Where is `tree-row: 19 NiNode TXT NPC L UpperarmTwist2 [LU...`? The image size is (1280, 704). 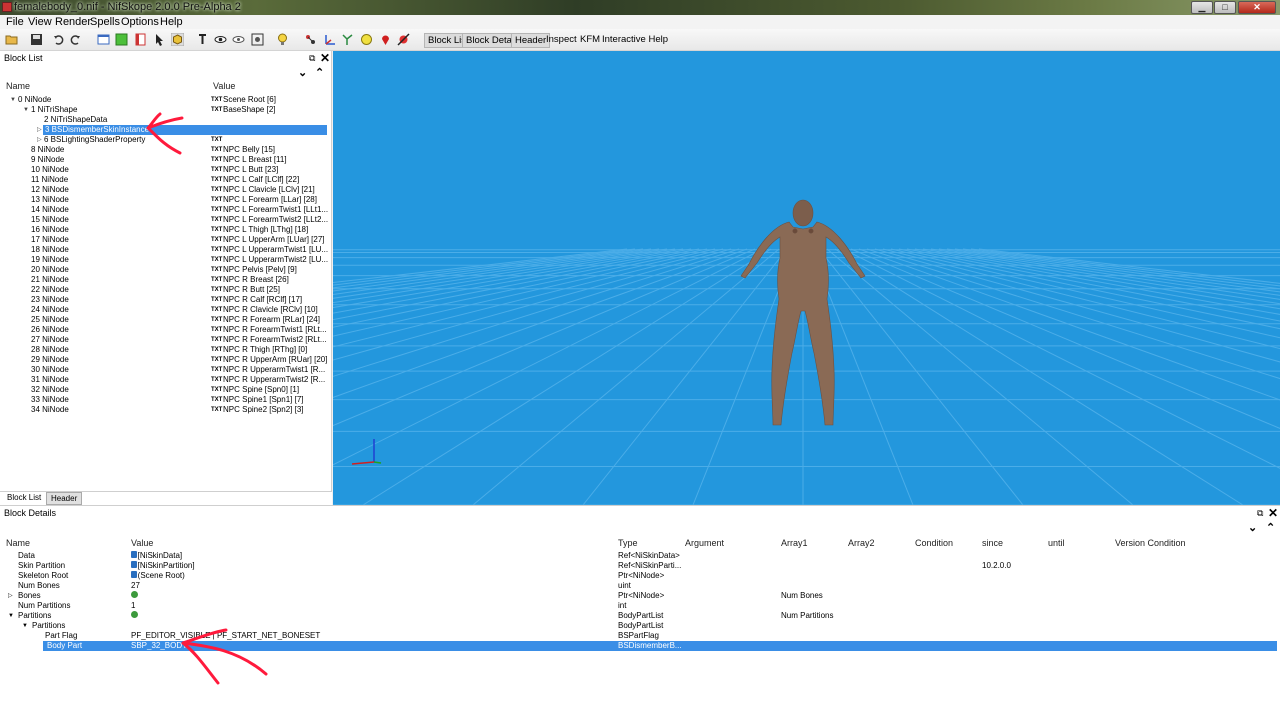
tree-row: 19 NiNode TXT NPC L UpperarmTwist2 [LU... is located at coordinates (164, 260).